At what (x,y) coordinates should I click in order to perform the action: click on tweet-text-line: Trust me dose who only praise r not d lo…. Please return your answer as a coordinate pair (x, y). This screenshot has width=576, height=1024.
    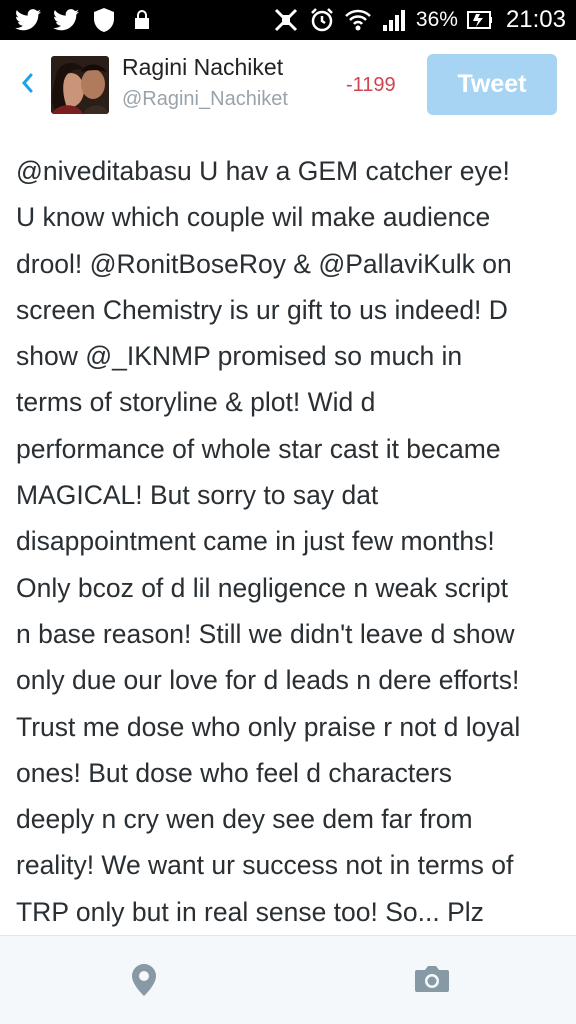
    Looking at the image, I should click on (268, 726).